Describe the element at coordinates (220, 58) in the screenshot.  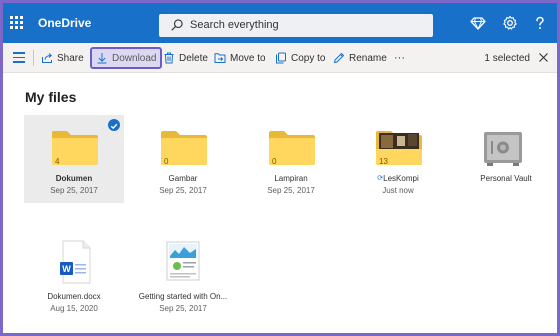
I see `move-icon` at that location.